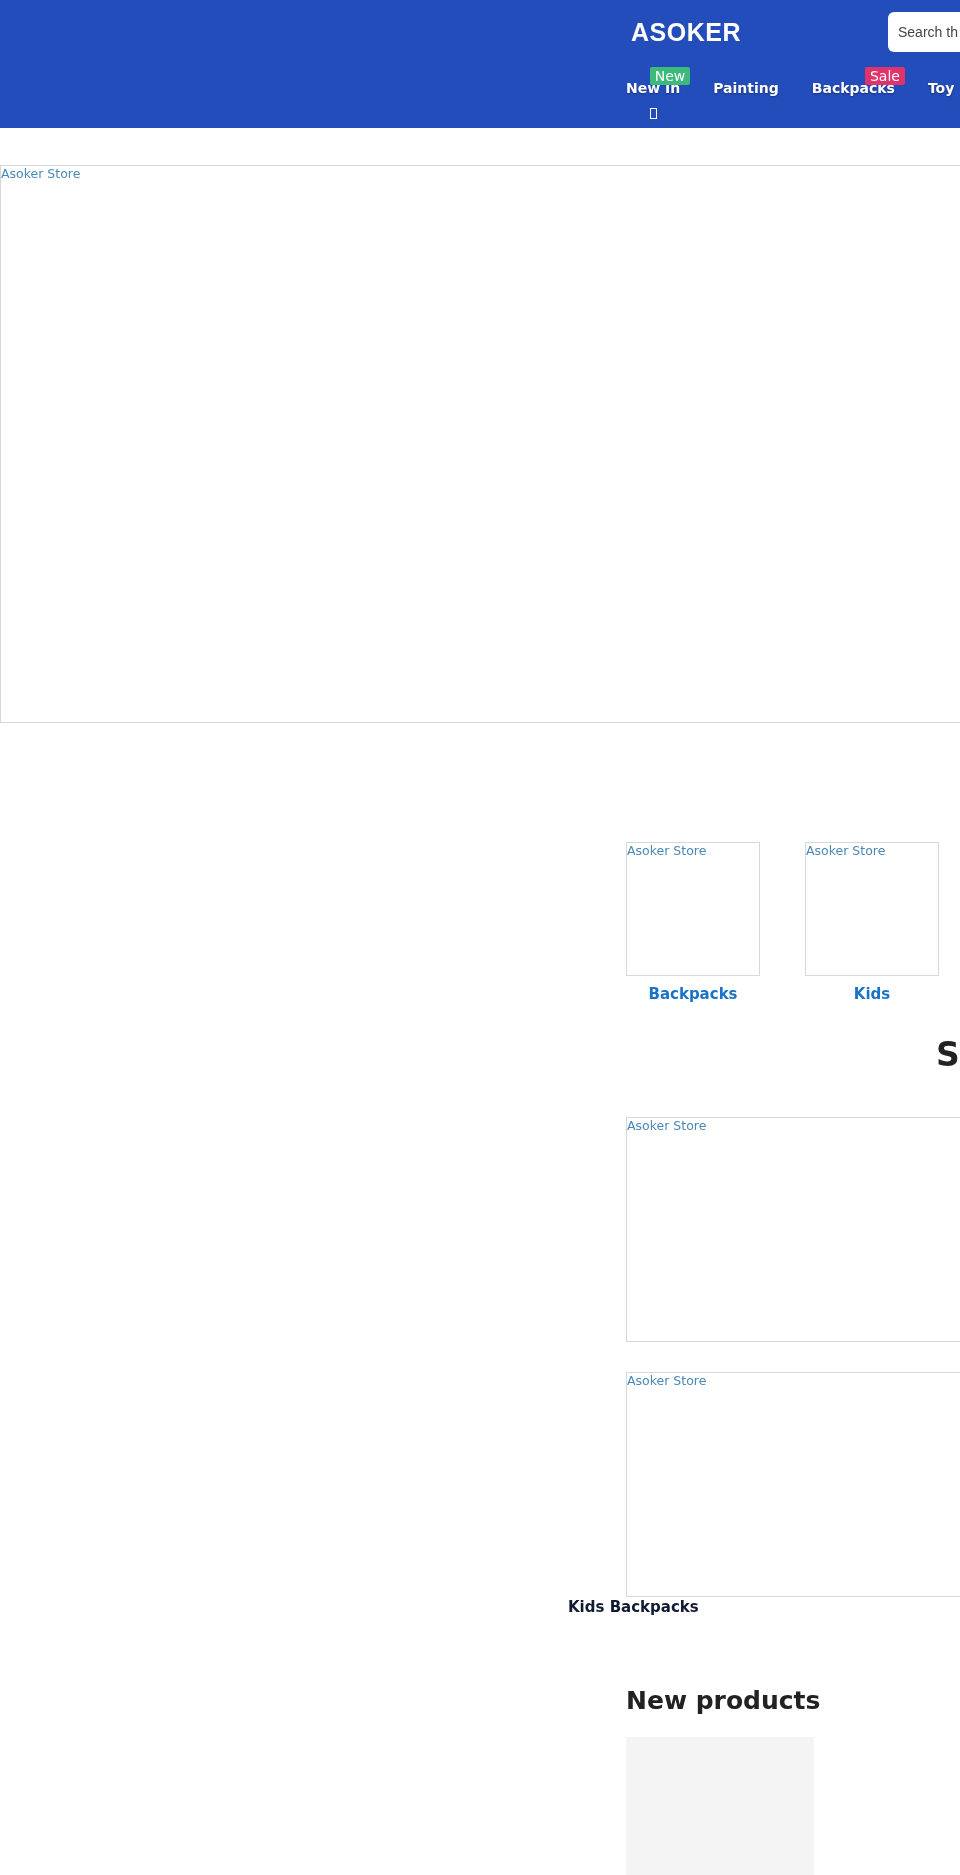 This screenshot has height=1875, width=960. I want to click on logo: ASOKER, so click(686, 32).